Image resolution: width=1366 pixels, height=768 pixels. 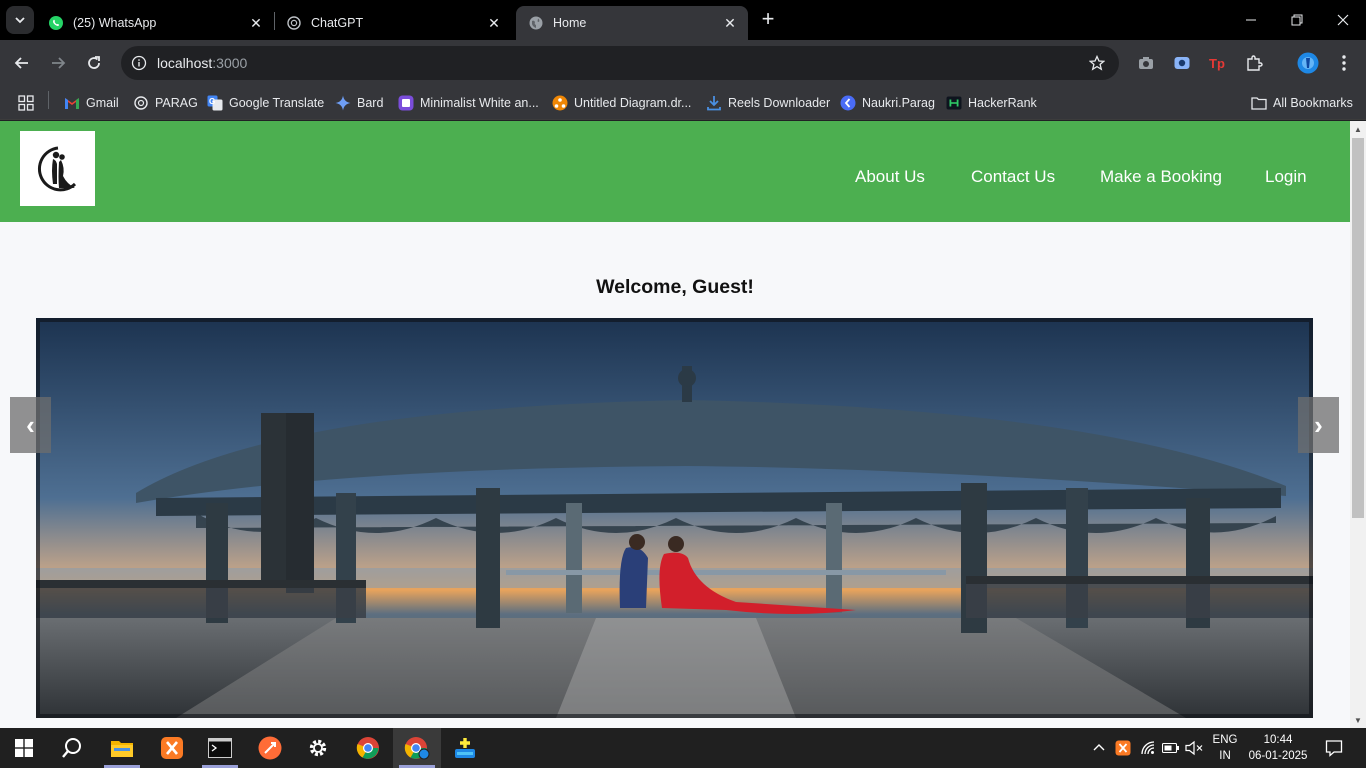 I want to click on restore-icon, so click(x=1297, y=20).